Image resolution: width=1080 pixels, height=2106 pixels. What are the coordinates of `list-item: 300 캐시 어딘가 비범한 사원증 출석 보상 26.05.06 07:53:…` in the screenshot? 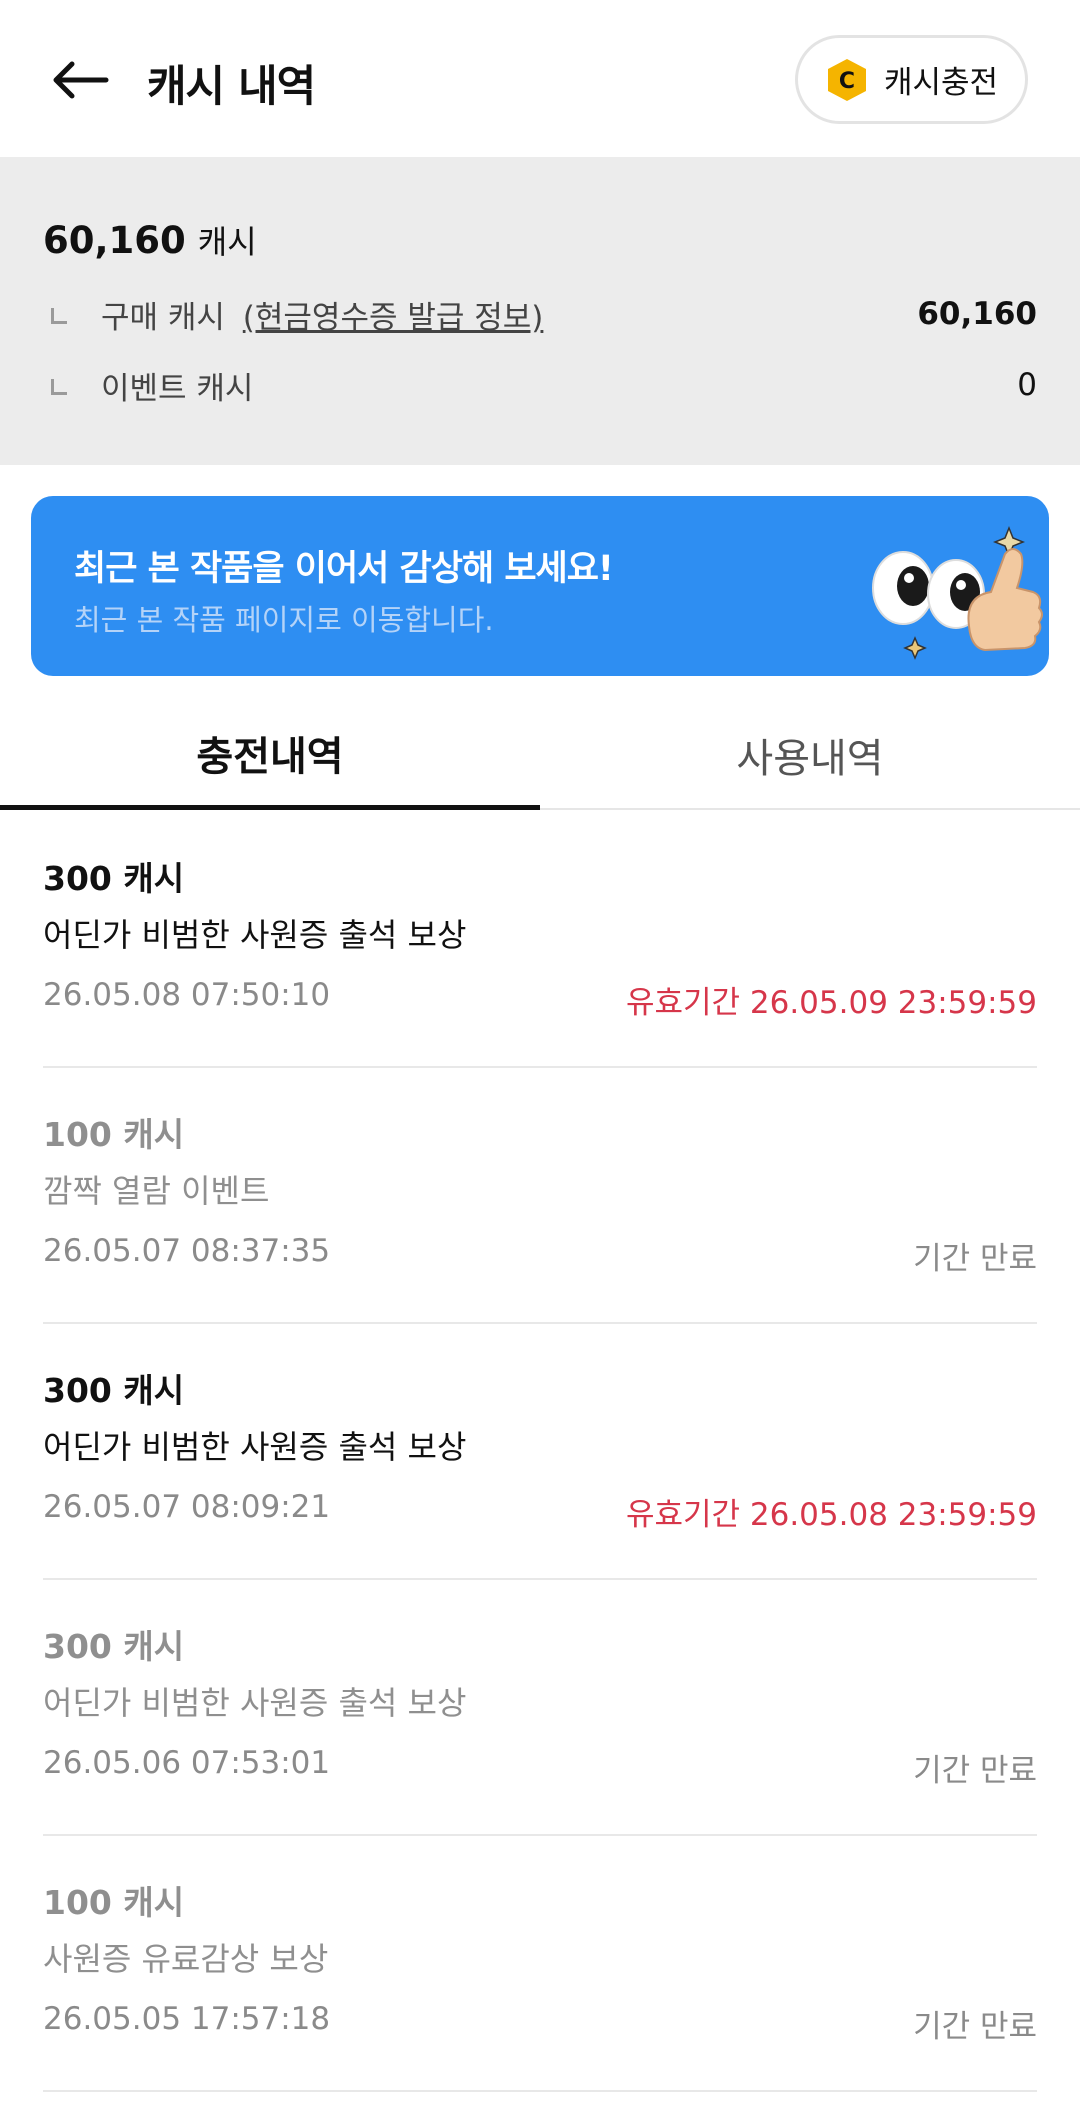 It's located at (540, 1708).